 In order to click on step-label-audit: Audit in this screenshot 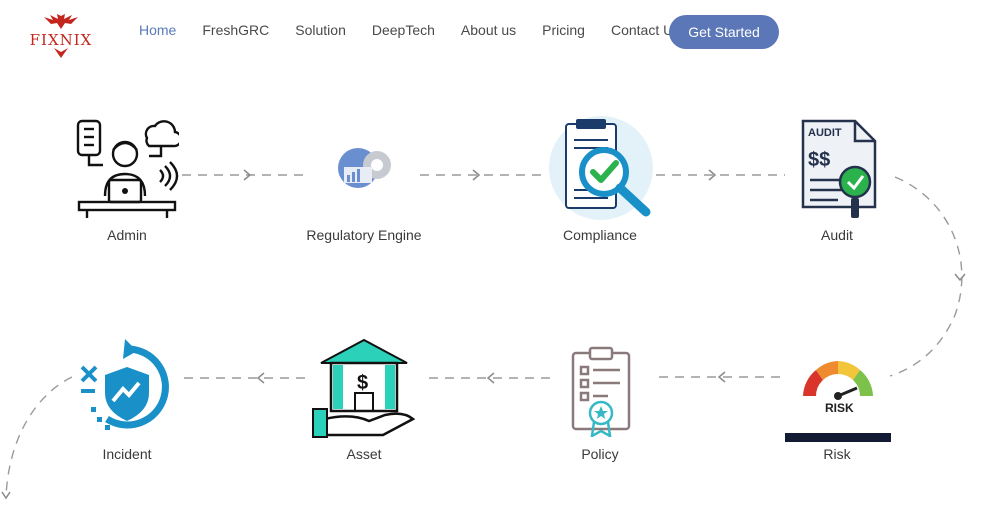, I will do `click(837, 235)`.